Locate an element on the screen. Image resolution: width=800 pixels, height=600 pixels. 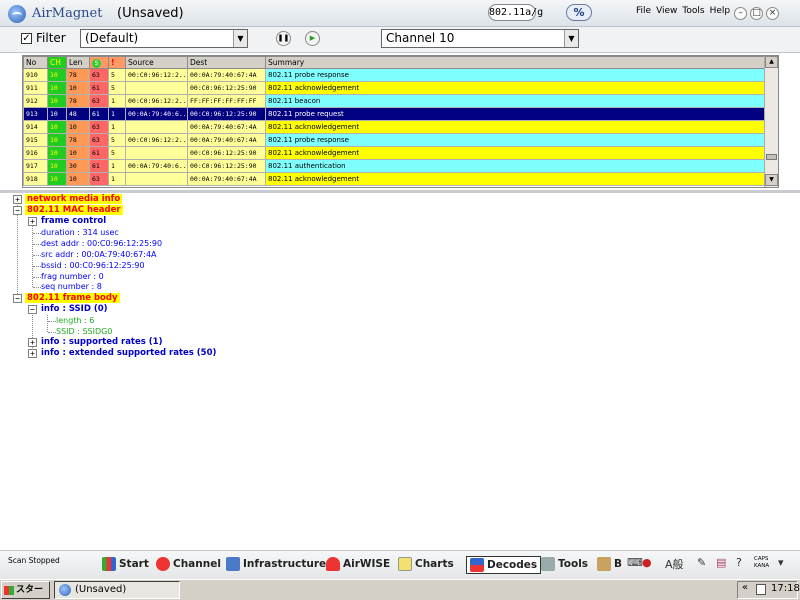
ime-keyboard-icon: ⌨ is located at coordinates (635, 562).